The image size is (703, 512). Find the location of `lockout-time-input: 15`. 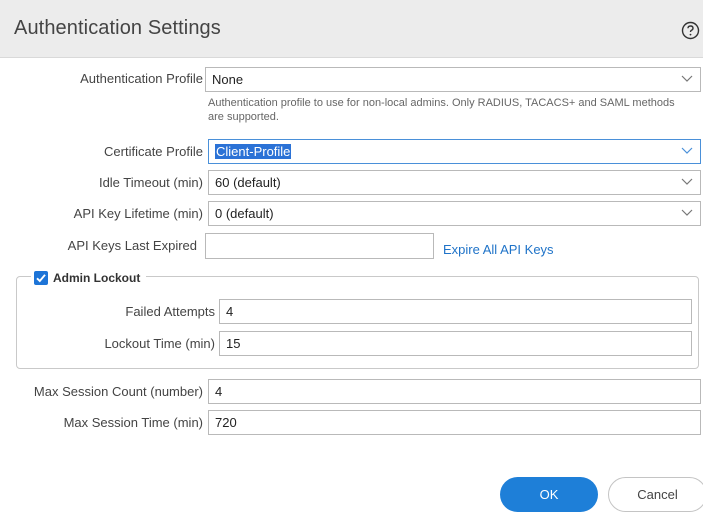

lockout-time-input: 15 is located at coordinates (455, 343).